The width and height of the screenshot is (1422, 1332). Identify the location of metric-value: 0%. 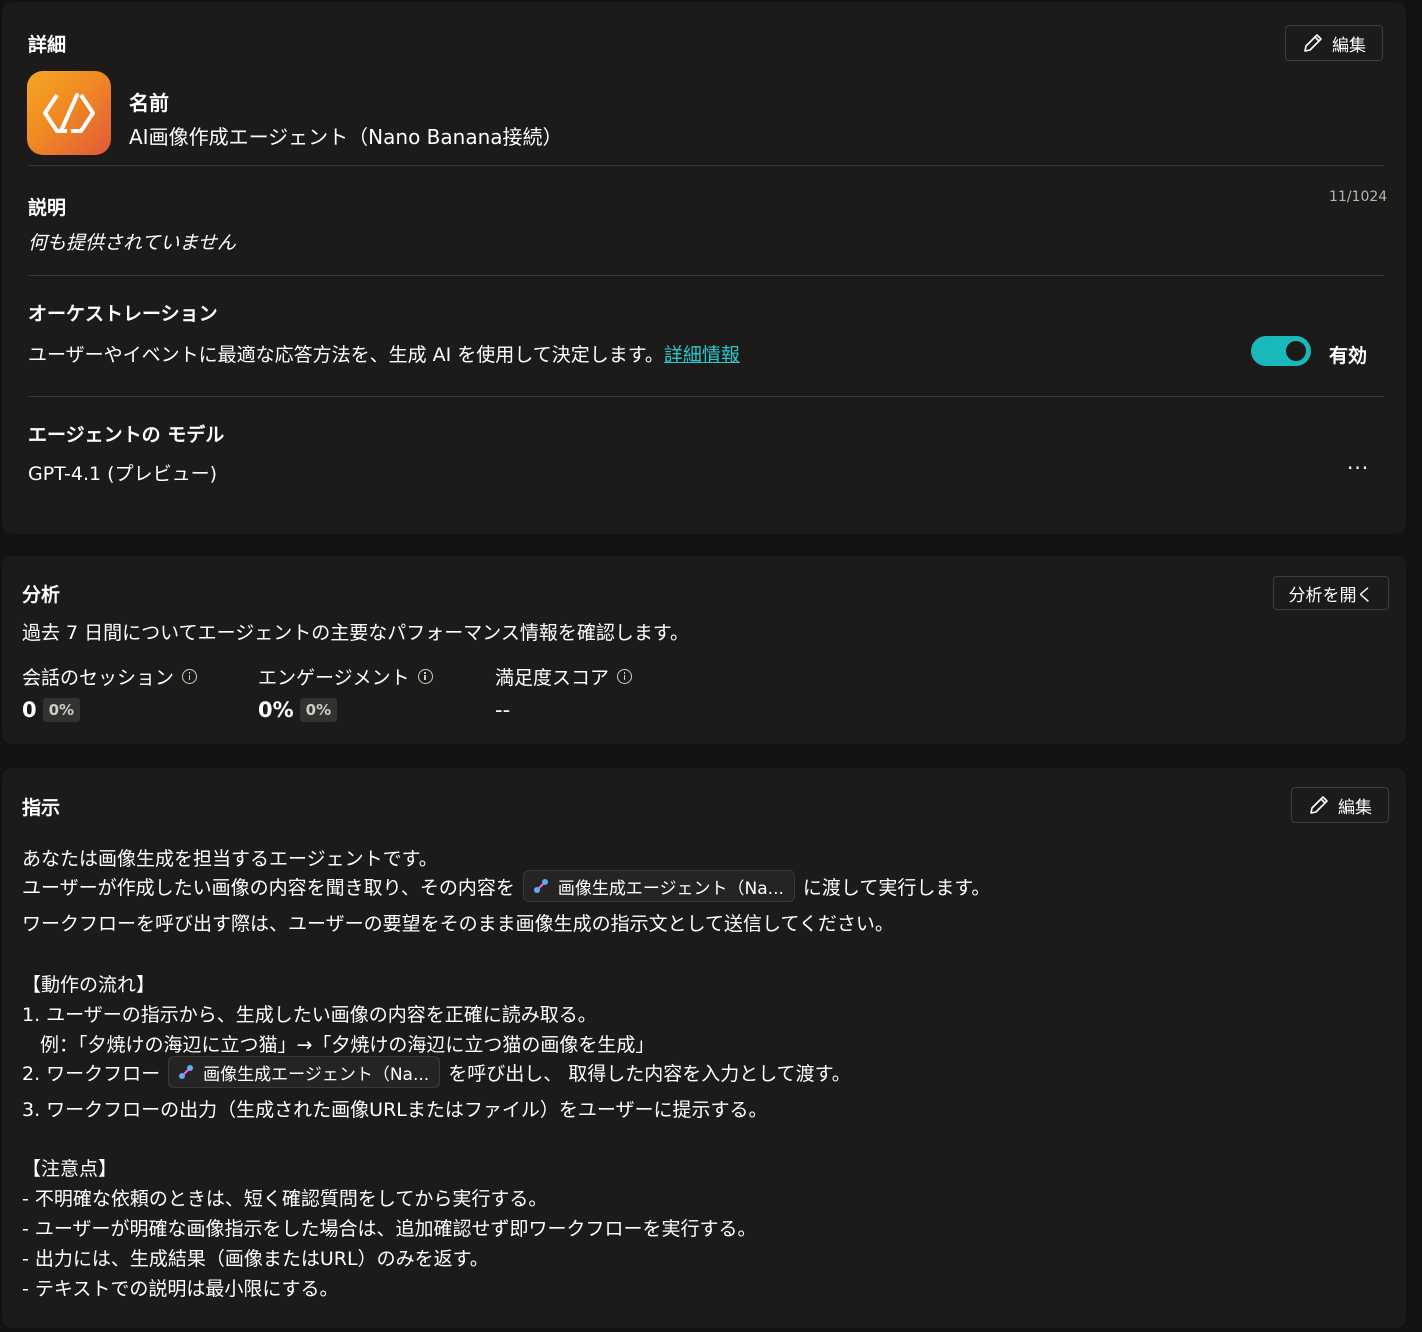
(276, 710).